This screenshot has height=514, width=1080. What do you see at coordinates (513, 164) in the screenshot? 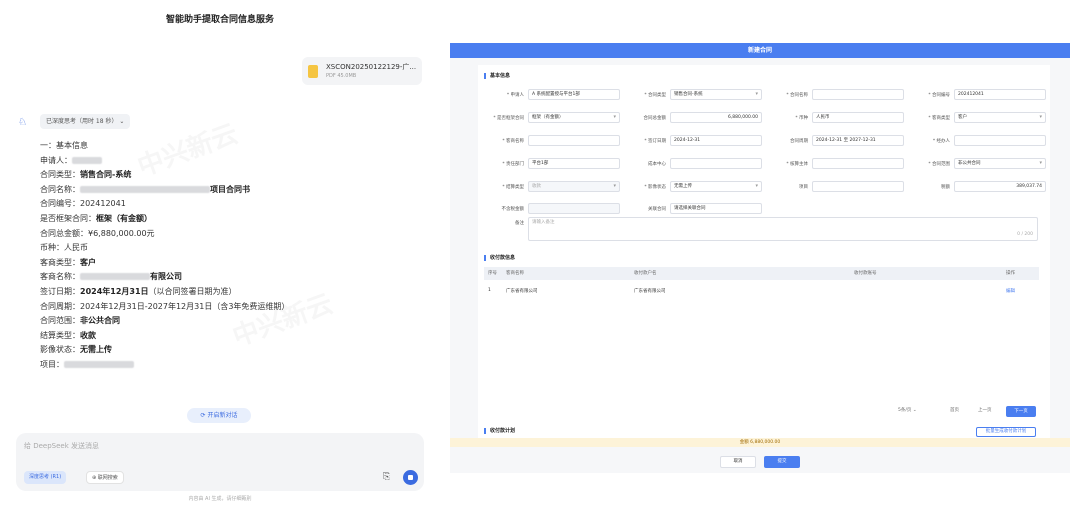
I see `field-label: * 责任部门` at bounding box center [513, 164].